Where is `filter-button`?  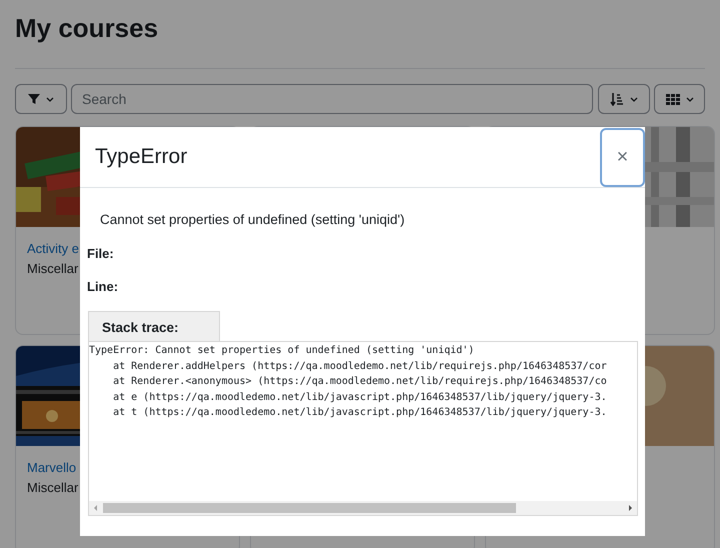
filter-button is located at coordinates (41, 99).